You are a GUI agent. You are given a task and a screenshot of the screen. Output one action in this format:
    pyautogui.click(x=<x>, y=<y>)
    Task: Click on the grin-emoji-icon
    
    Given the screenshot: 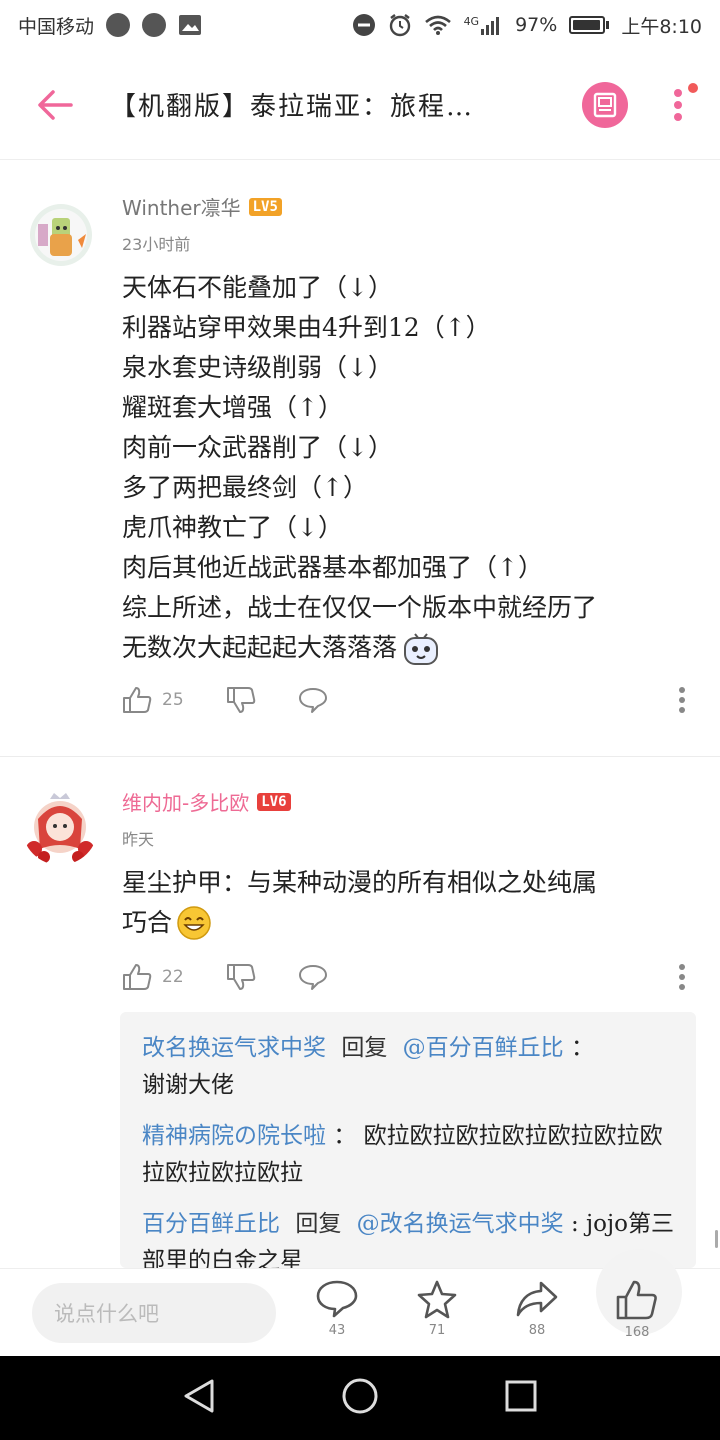 What is the action you would take?
    pyautogui.click(x=194, y=923)
    